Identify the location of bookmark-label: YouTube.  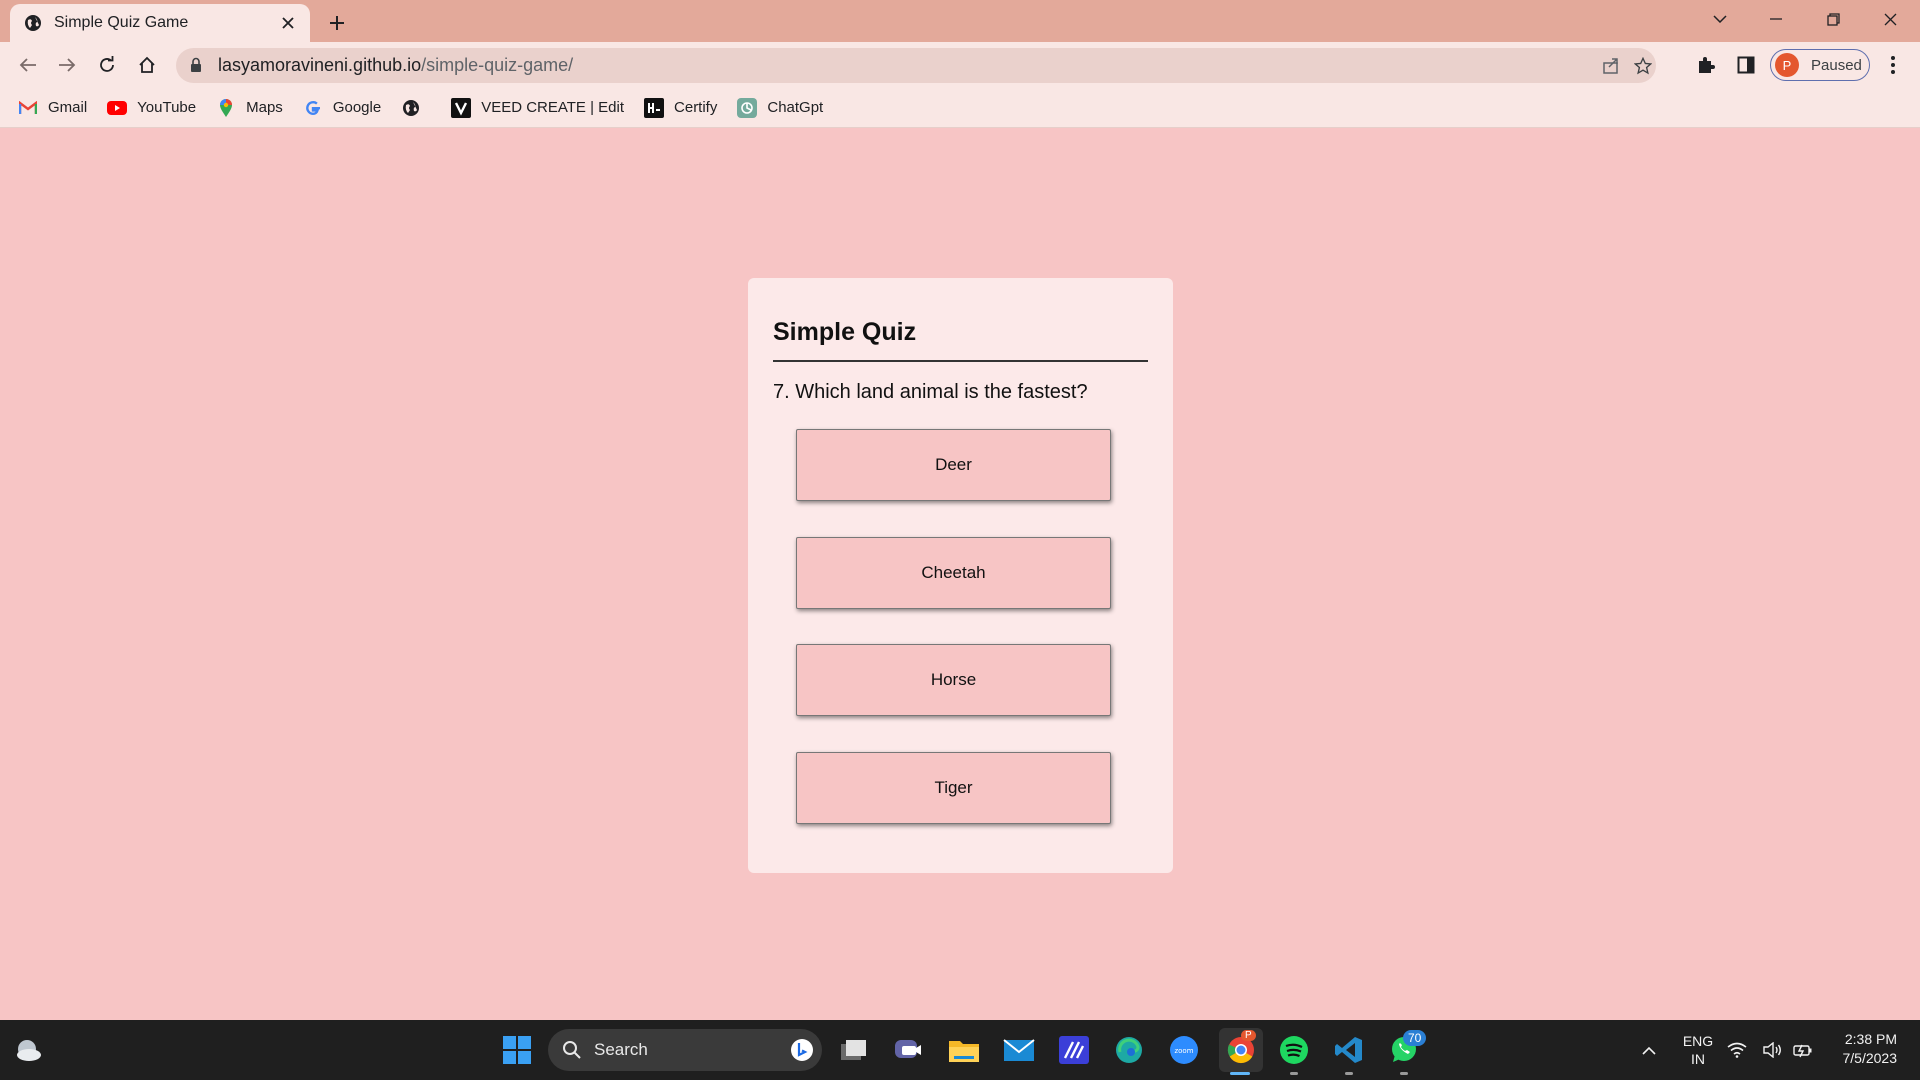
(167, 107).